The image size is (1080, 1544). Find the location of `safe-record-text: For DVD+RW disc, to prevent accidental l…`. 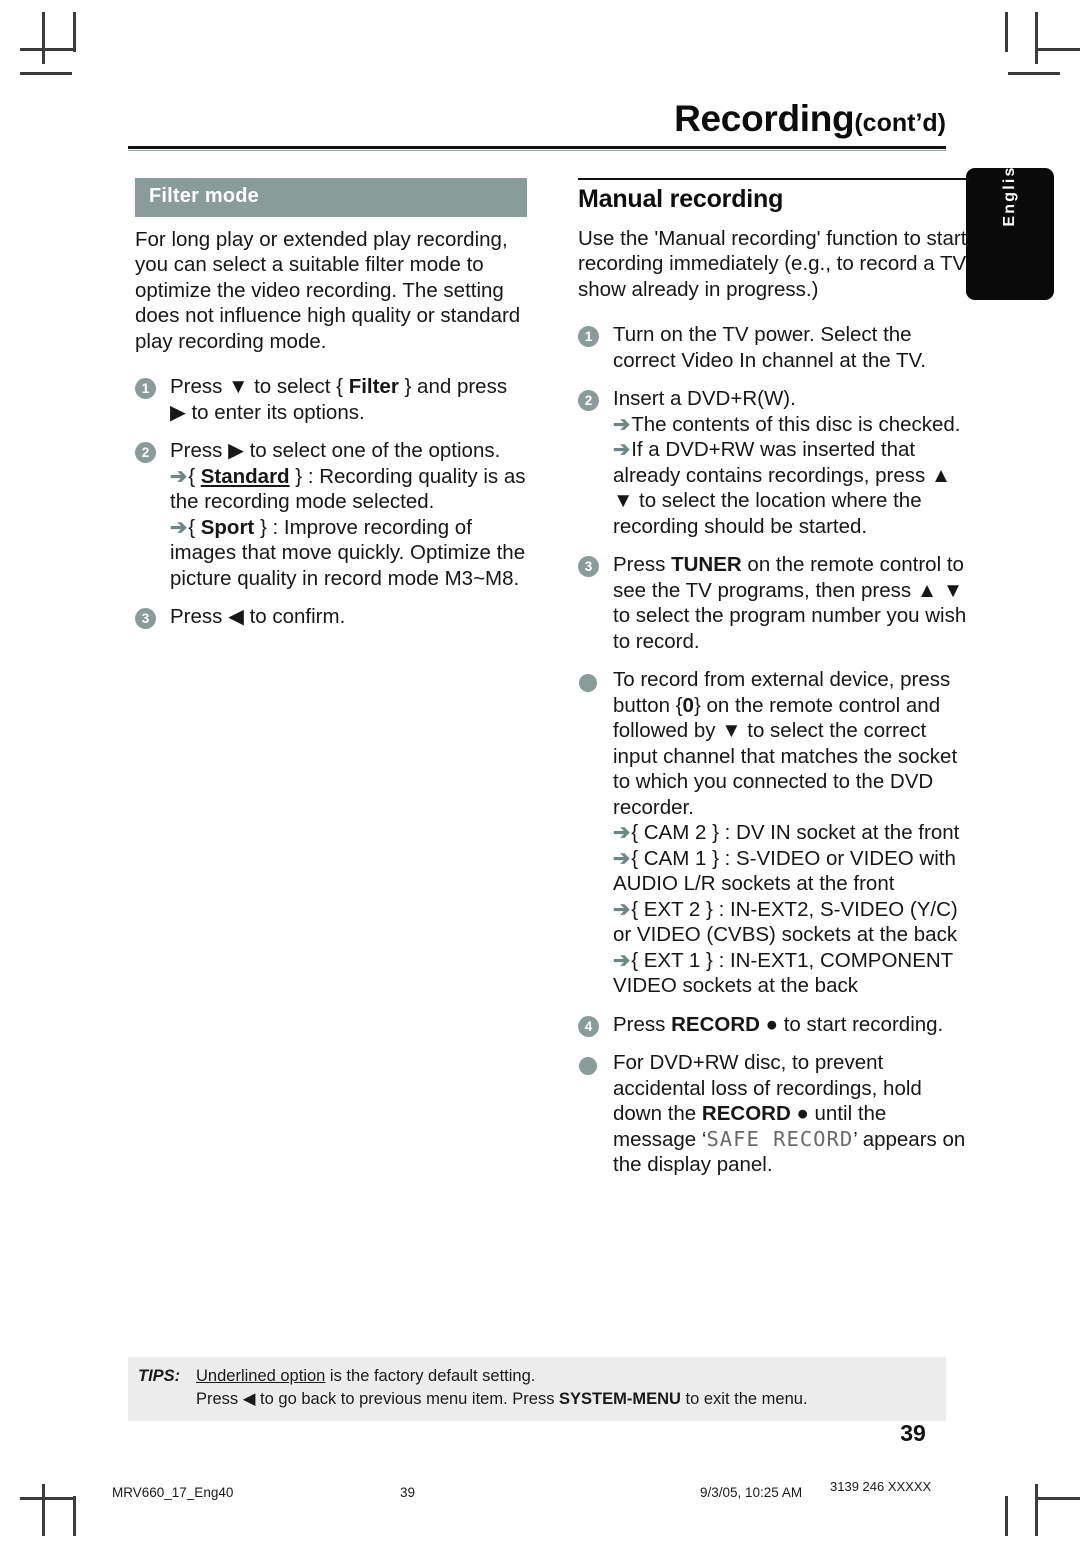

safe-record-text: For DVD+RW disc, to prevent accidental l… is located at coordinates (789, 1113).